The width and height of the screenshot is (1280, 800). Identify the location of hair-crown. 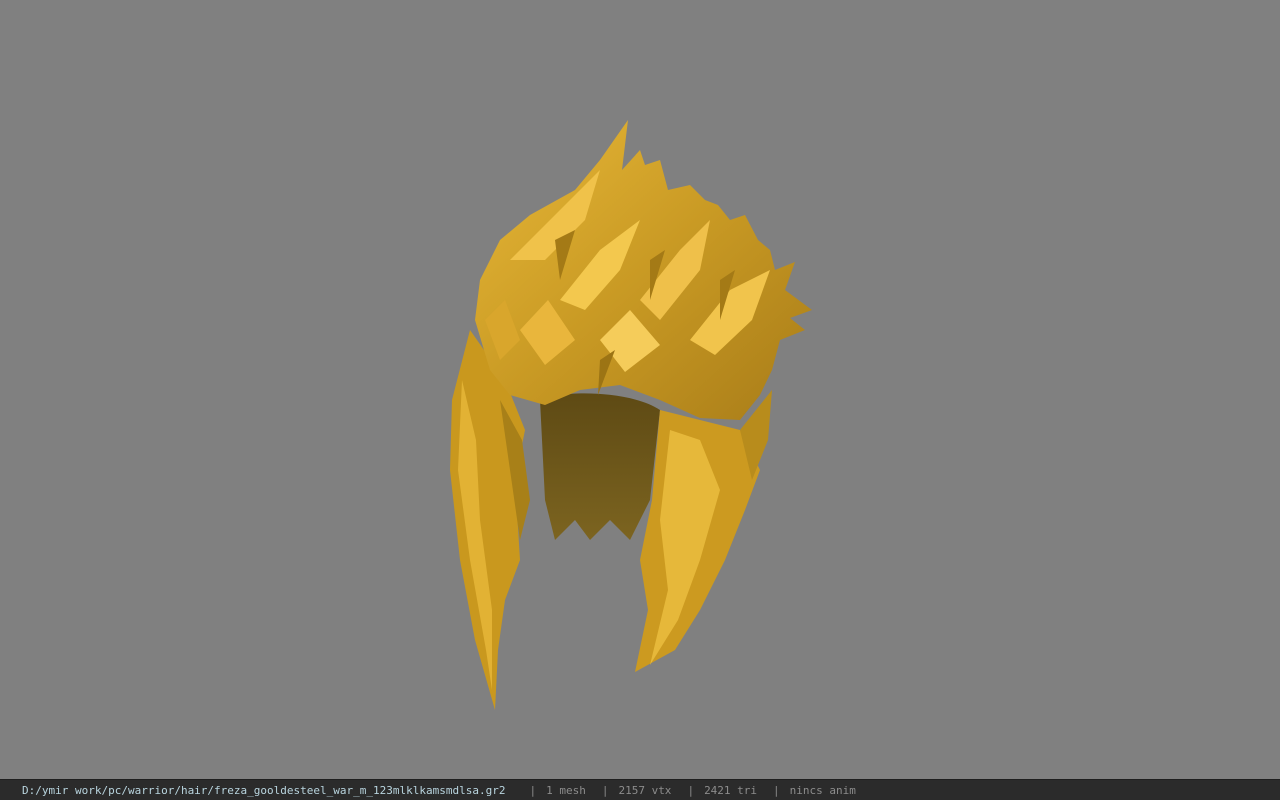
(643, 270).